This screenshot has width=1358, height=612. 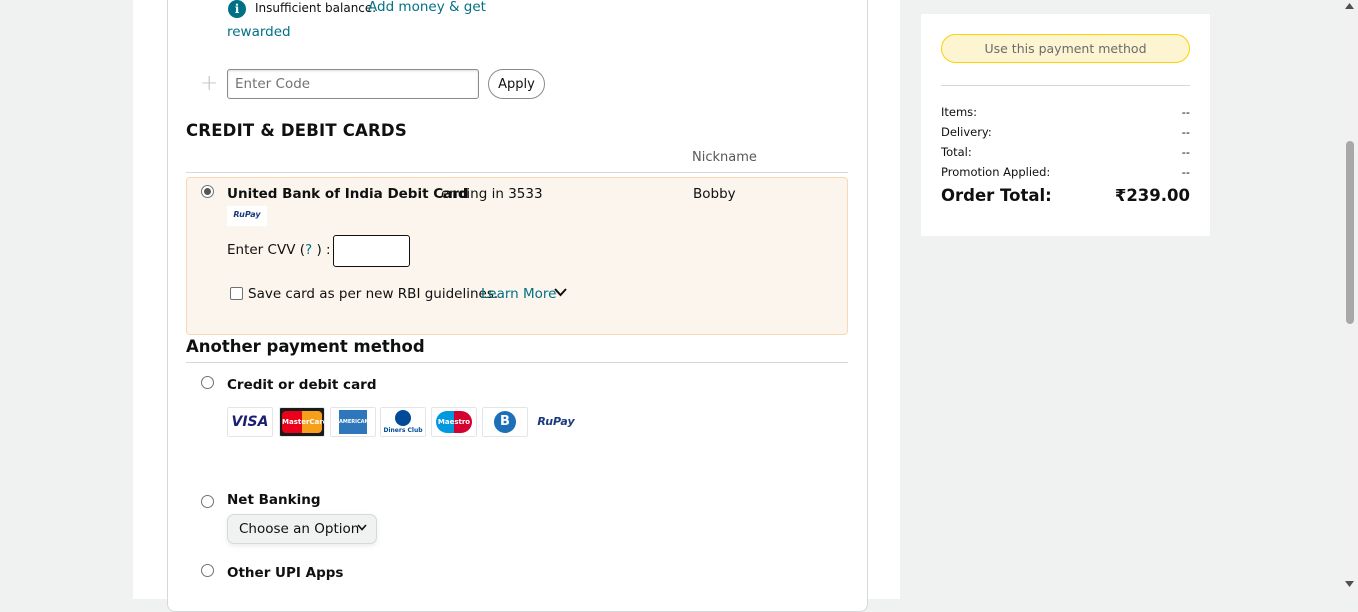 What do you see at coordinates (207, 382) in the screenshot?
I see `credit-debit-radio` at bounding box center [207, 382].